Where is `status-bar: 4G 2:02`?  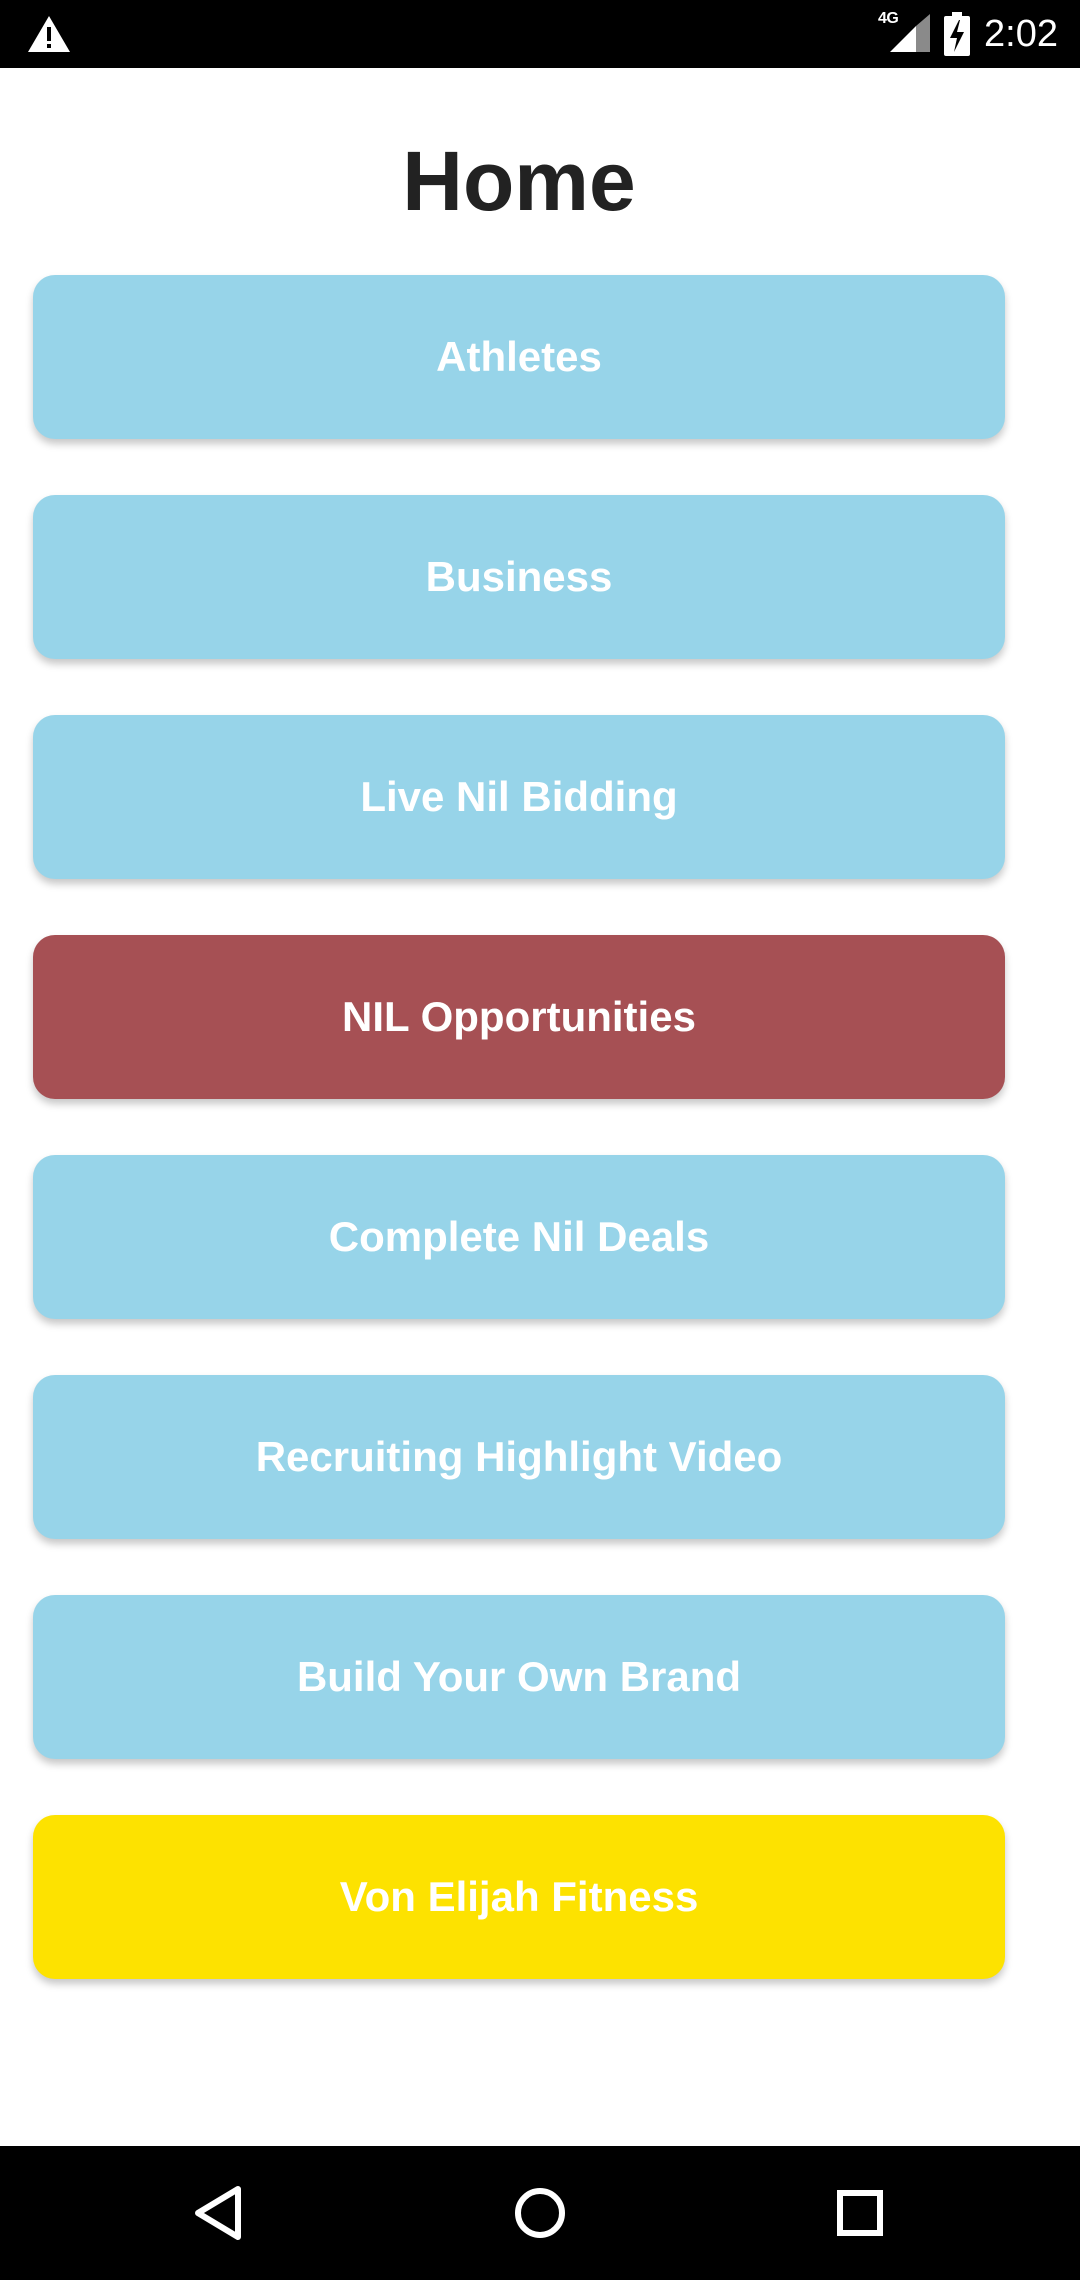 status-bar: 4G 2:02 is located at coordinates (540, 34).